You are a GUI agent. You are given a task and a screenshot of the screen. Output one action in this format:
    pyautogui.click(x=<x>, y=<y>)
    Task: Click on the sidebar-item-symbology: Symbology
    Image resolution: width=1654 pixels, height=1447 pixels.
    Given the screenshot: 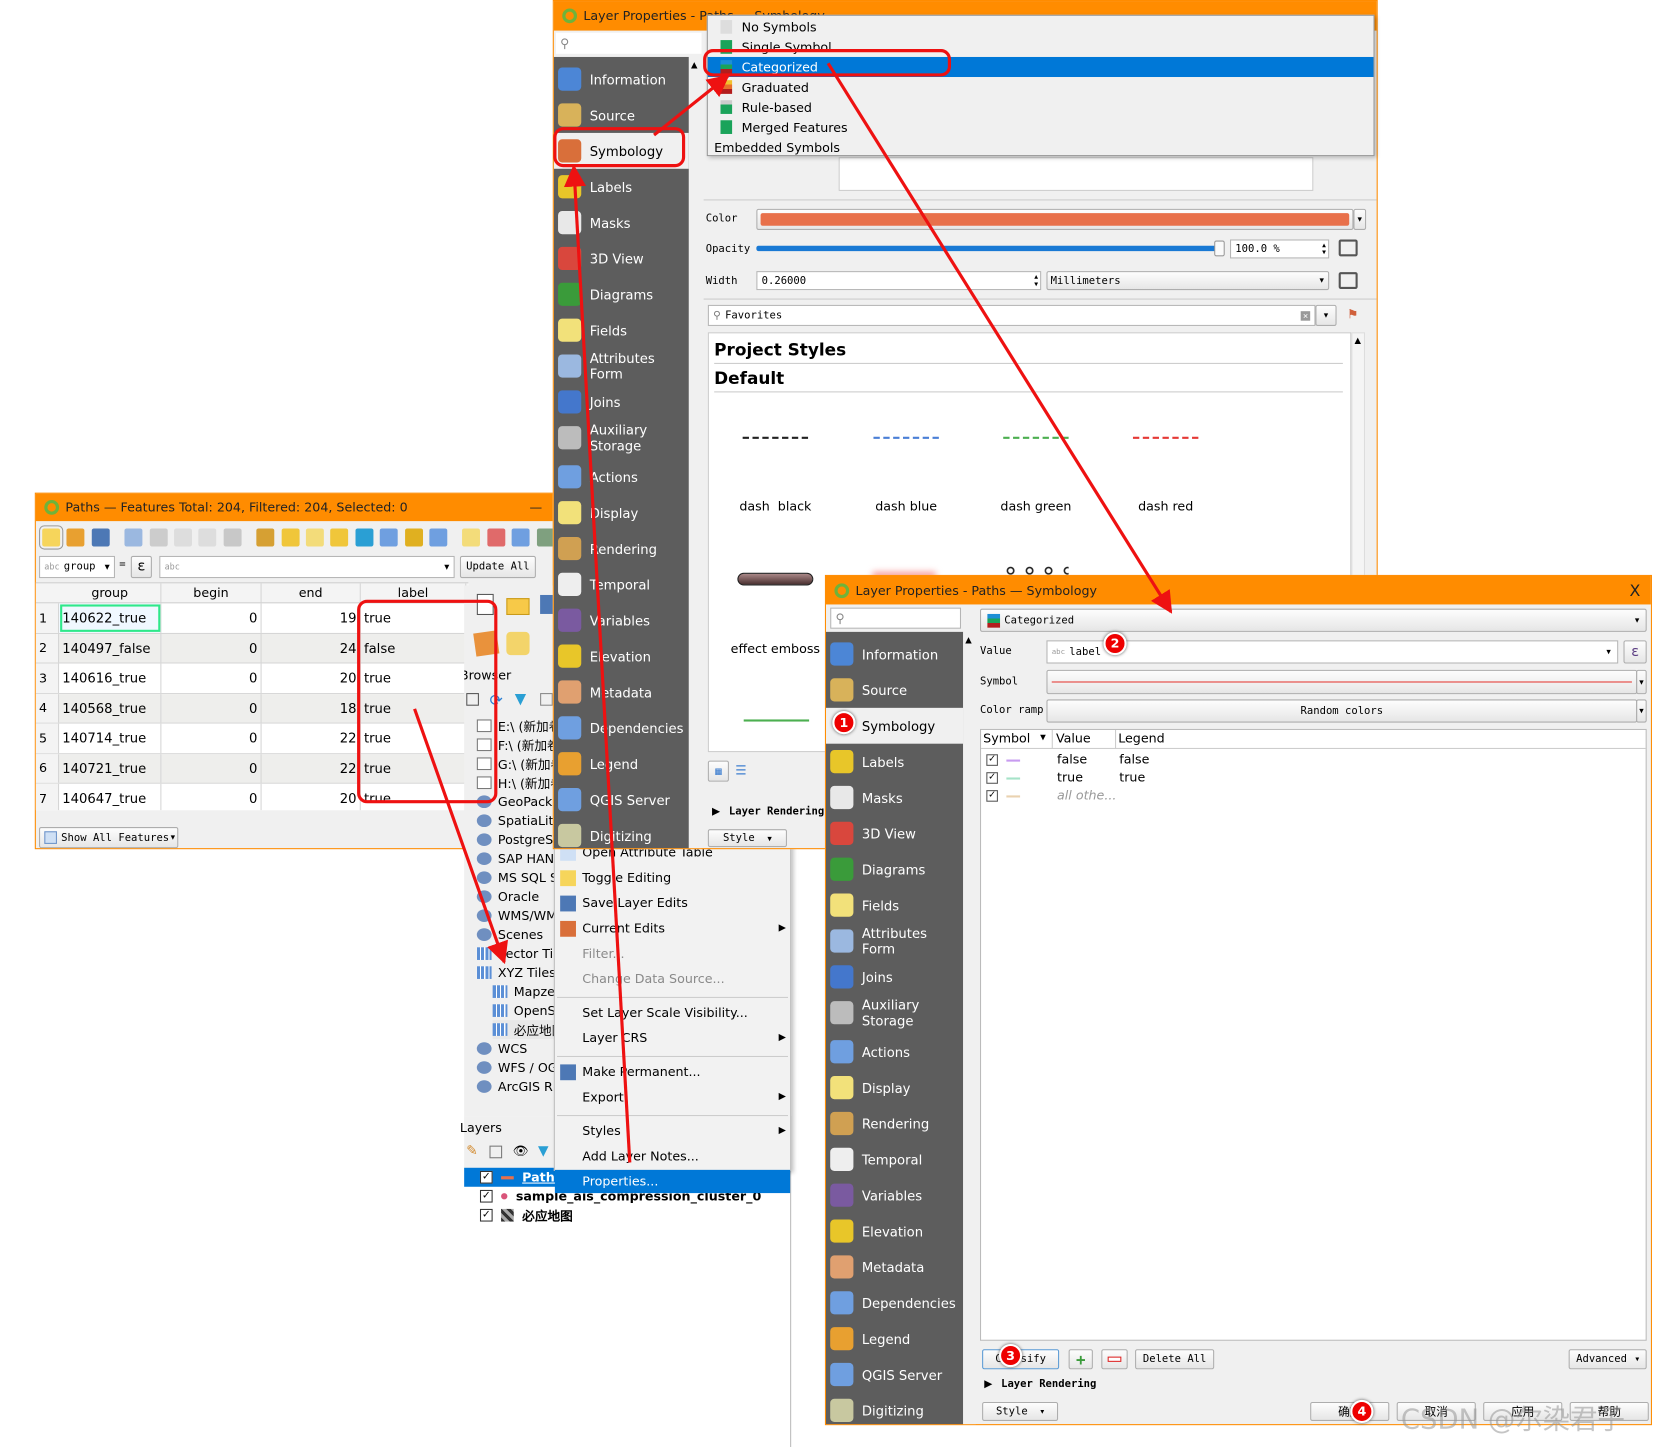 What is the action you would take?
    pyautogui.click(x=621, y=150)
    